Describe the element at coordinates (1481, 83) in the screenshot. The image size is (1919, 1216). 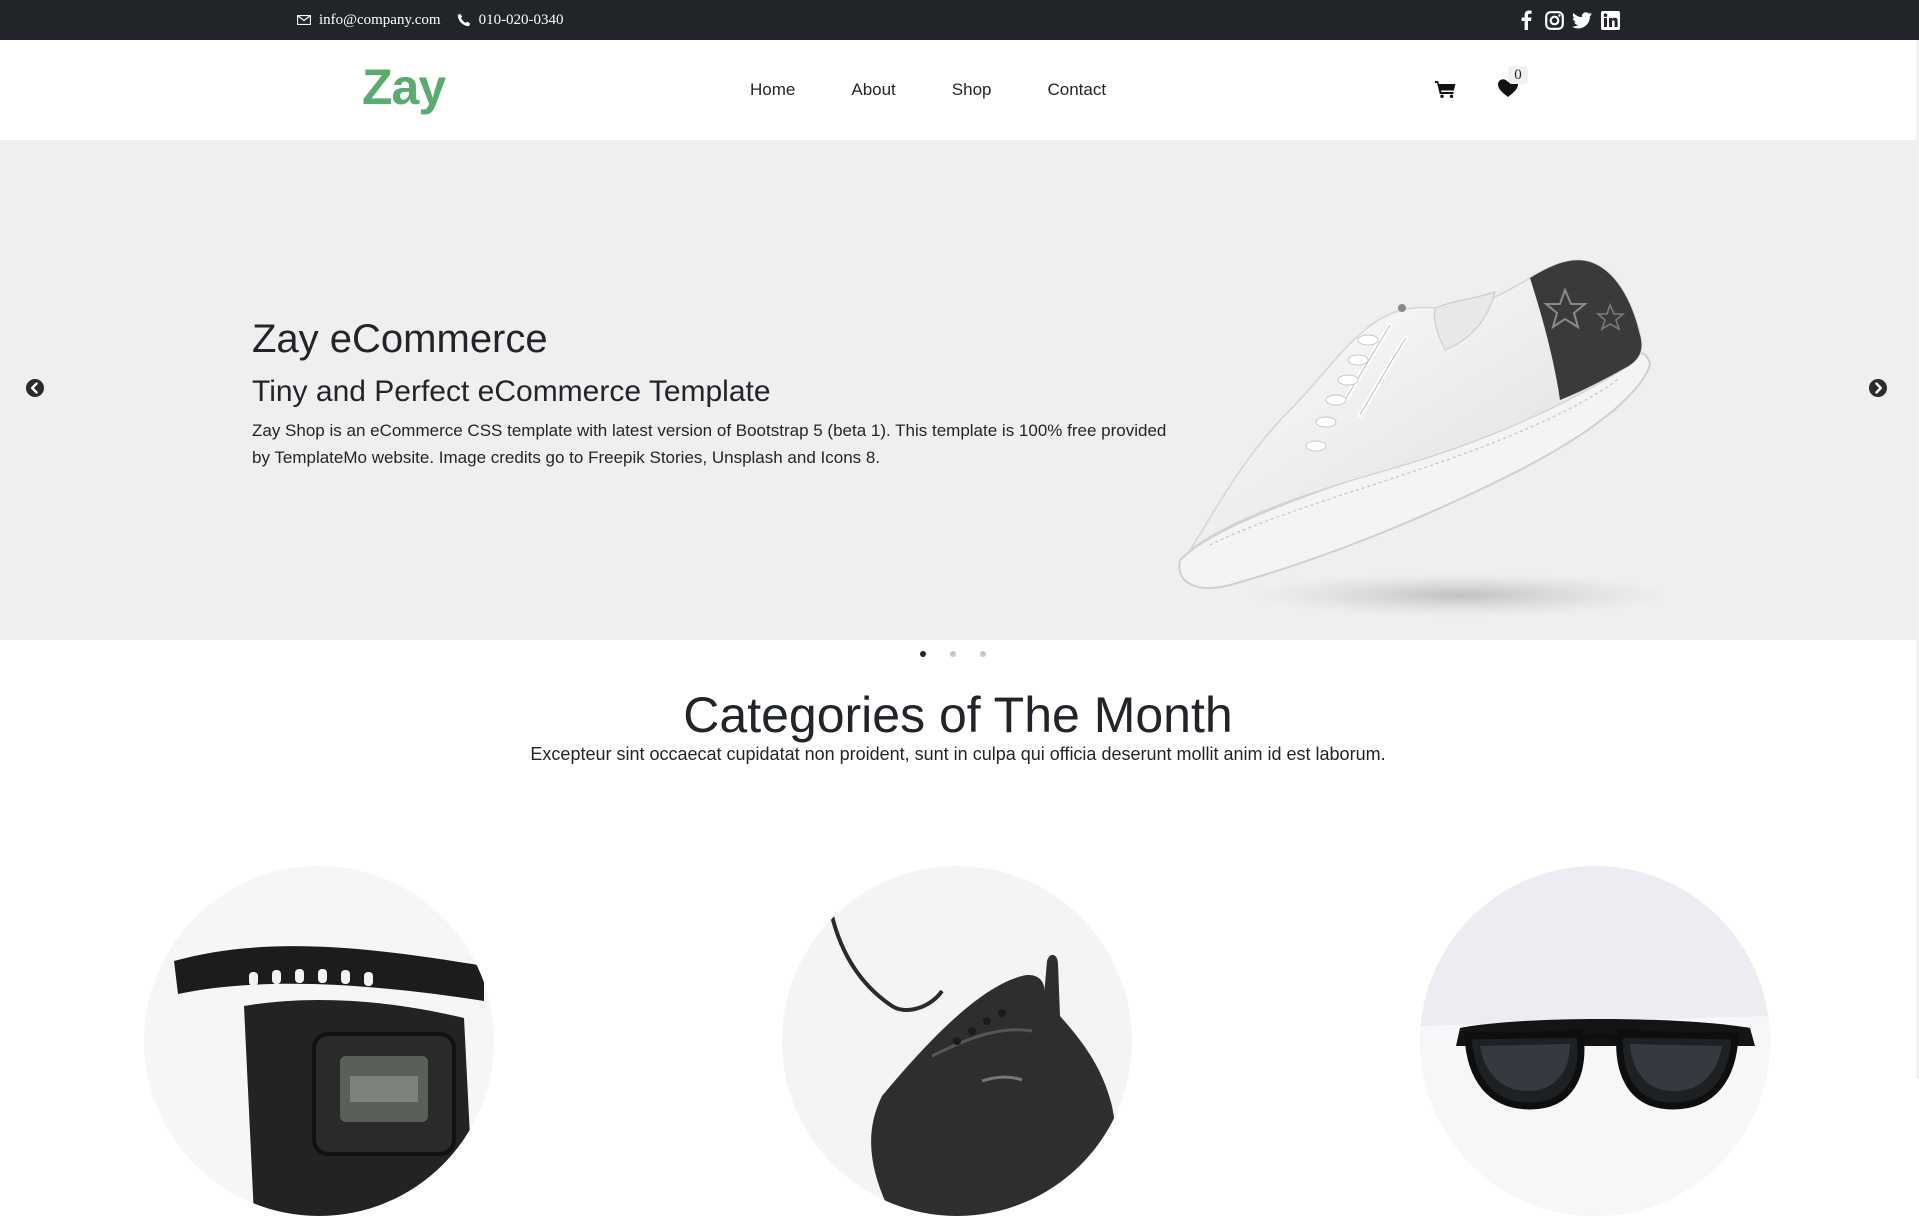
I see `nav-icons: 0` at that location.